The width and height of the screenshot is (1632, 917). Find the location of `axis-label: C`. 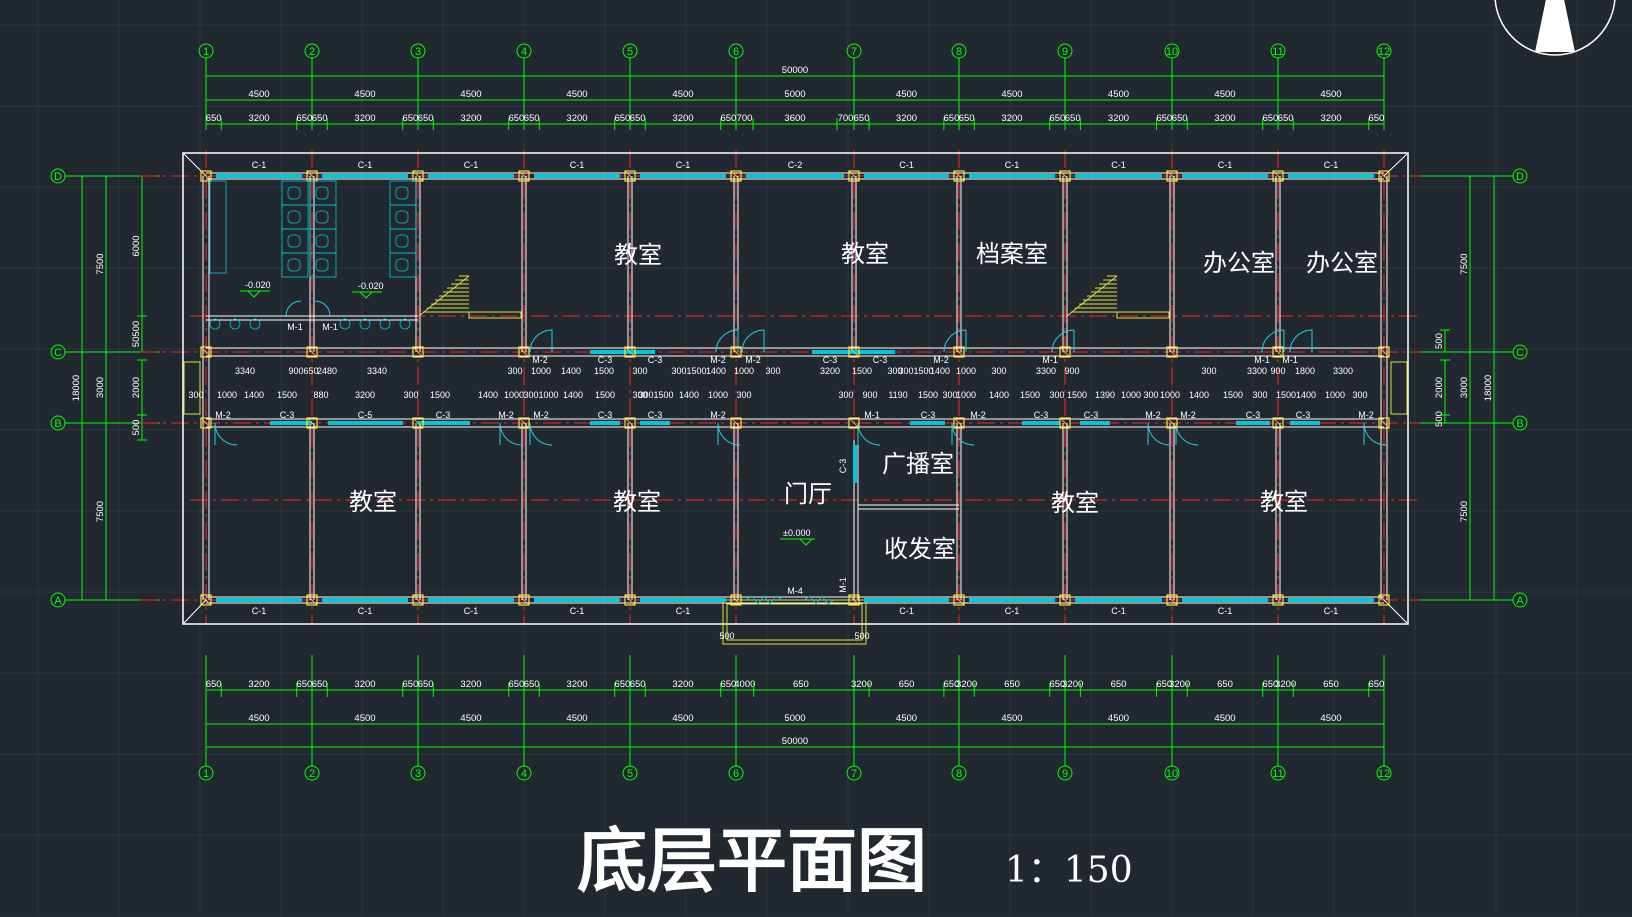

axis-label: C is located at coordinates (1520, 353).